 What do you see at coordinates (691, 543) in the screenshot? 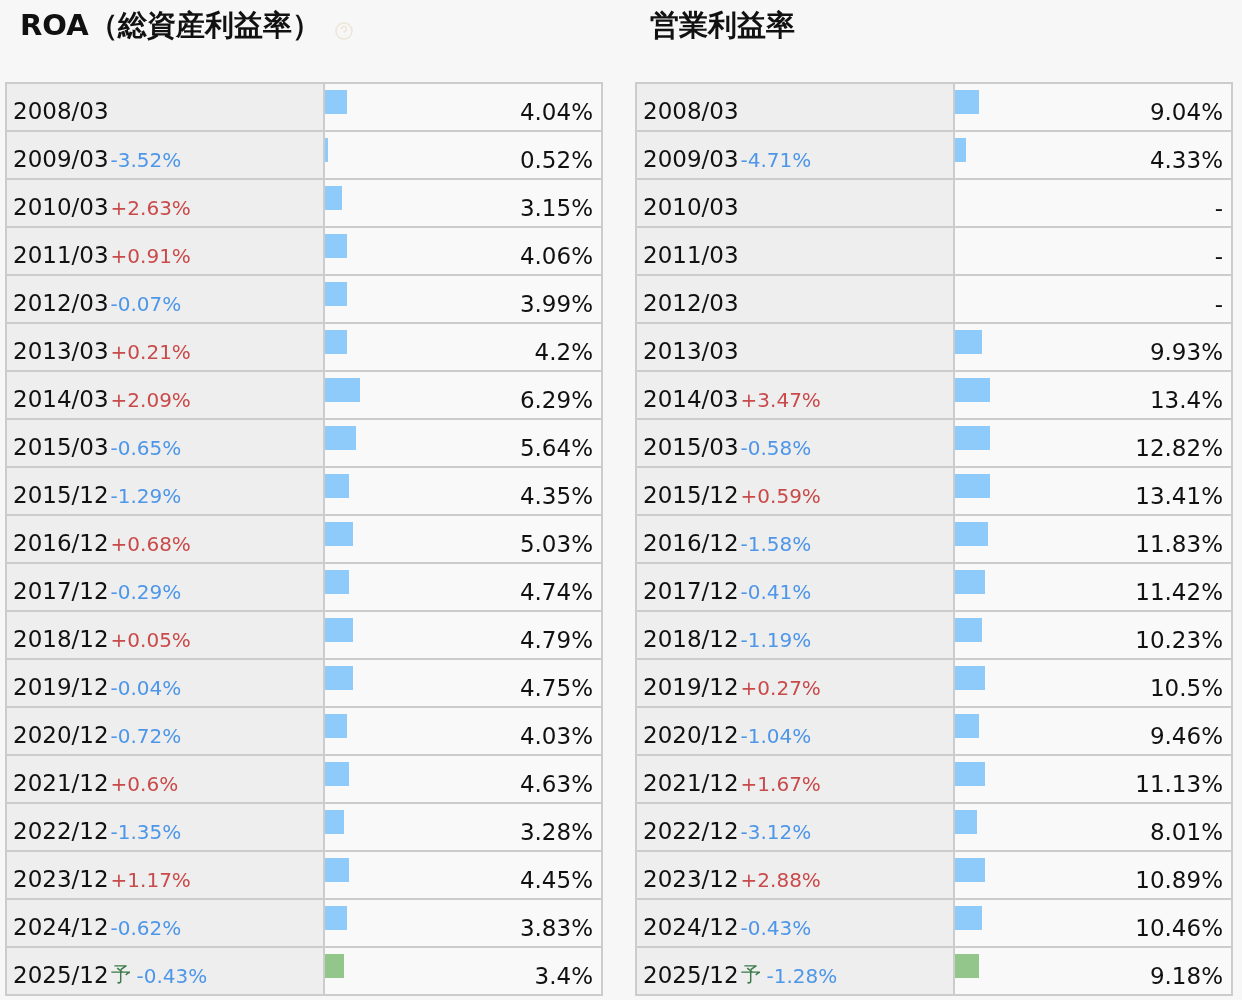
I see `period-label: 2016/12` at bounding box center [691, 543].